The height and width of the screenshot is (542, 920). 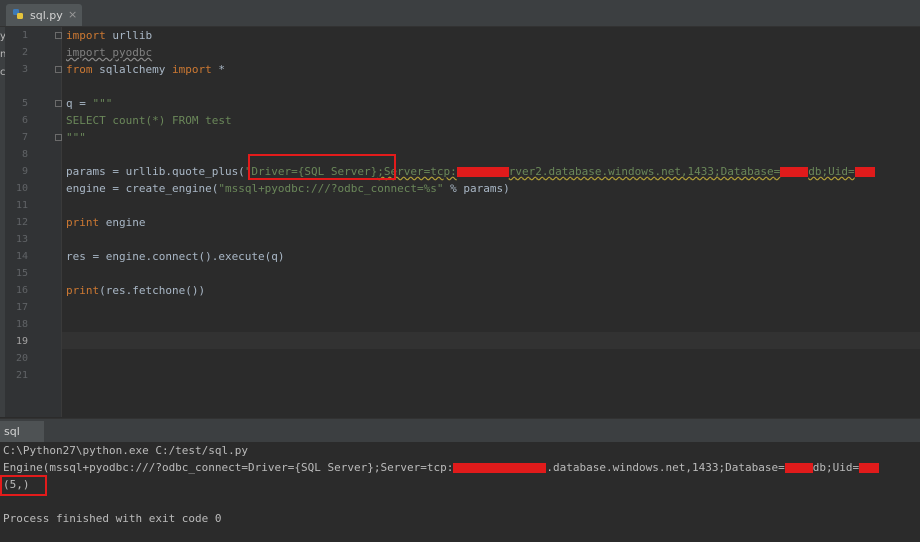 What do you see at coordinates (24, 69) in the screenshot?
I see `line-number: 3` at bounding box center [24, 69].